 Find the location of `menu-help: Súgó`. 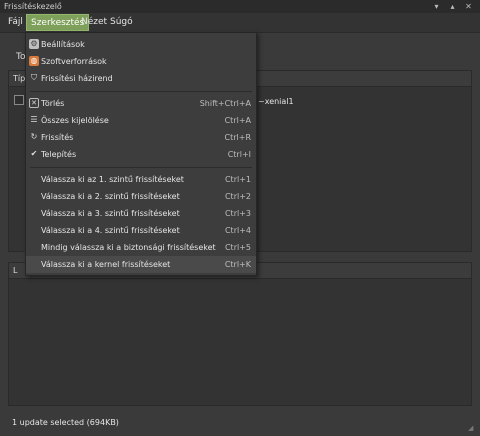

menu-help: Súgó is located at coordinates (121, 22).